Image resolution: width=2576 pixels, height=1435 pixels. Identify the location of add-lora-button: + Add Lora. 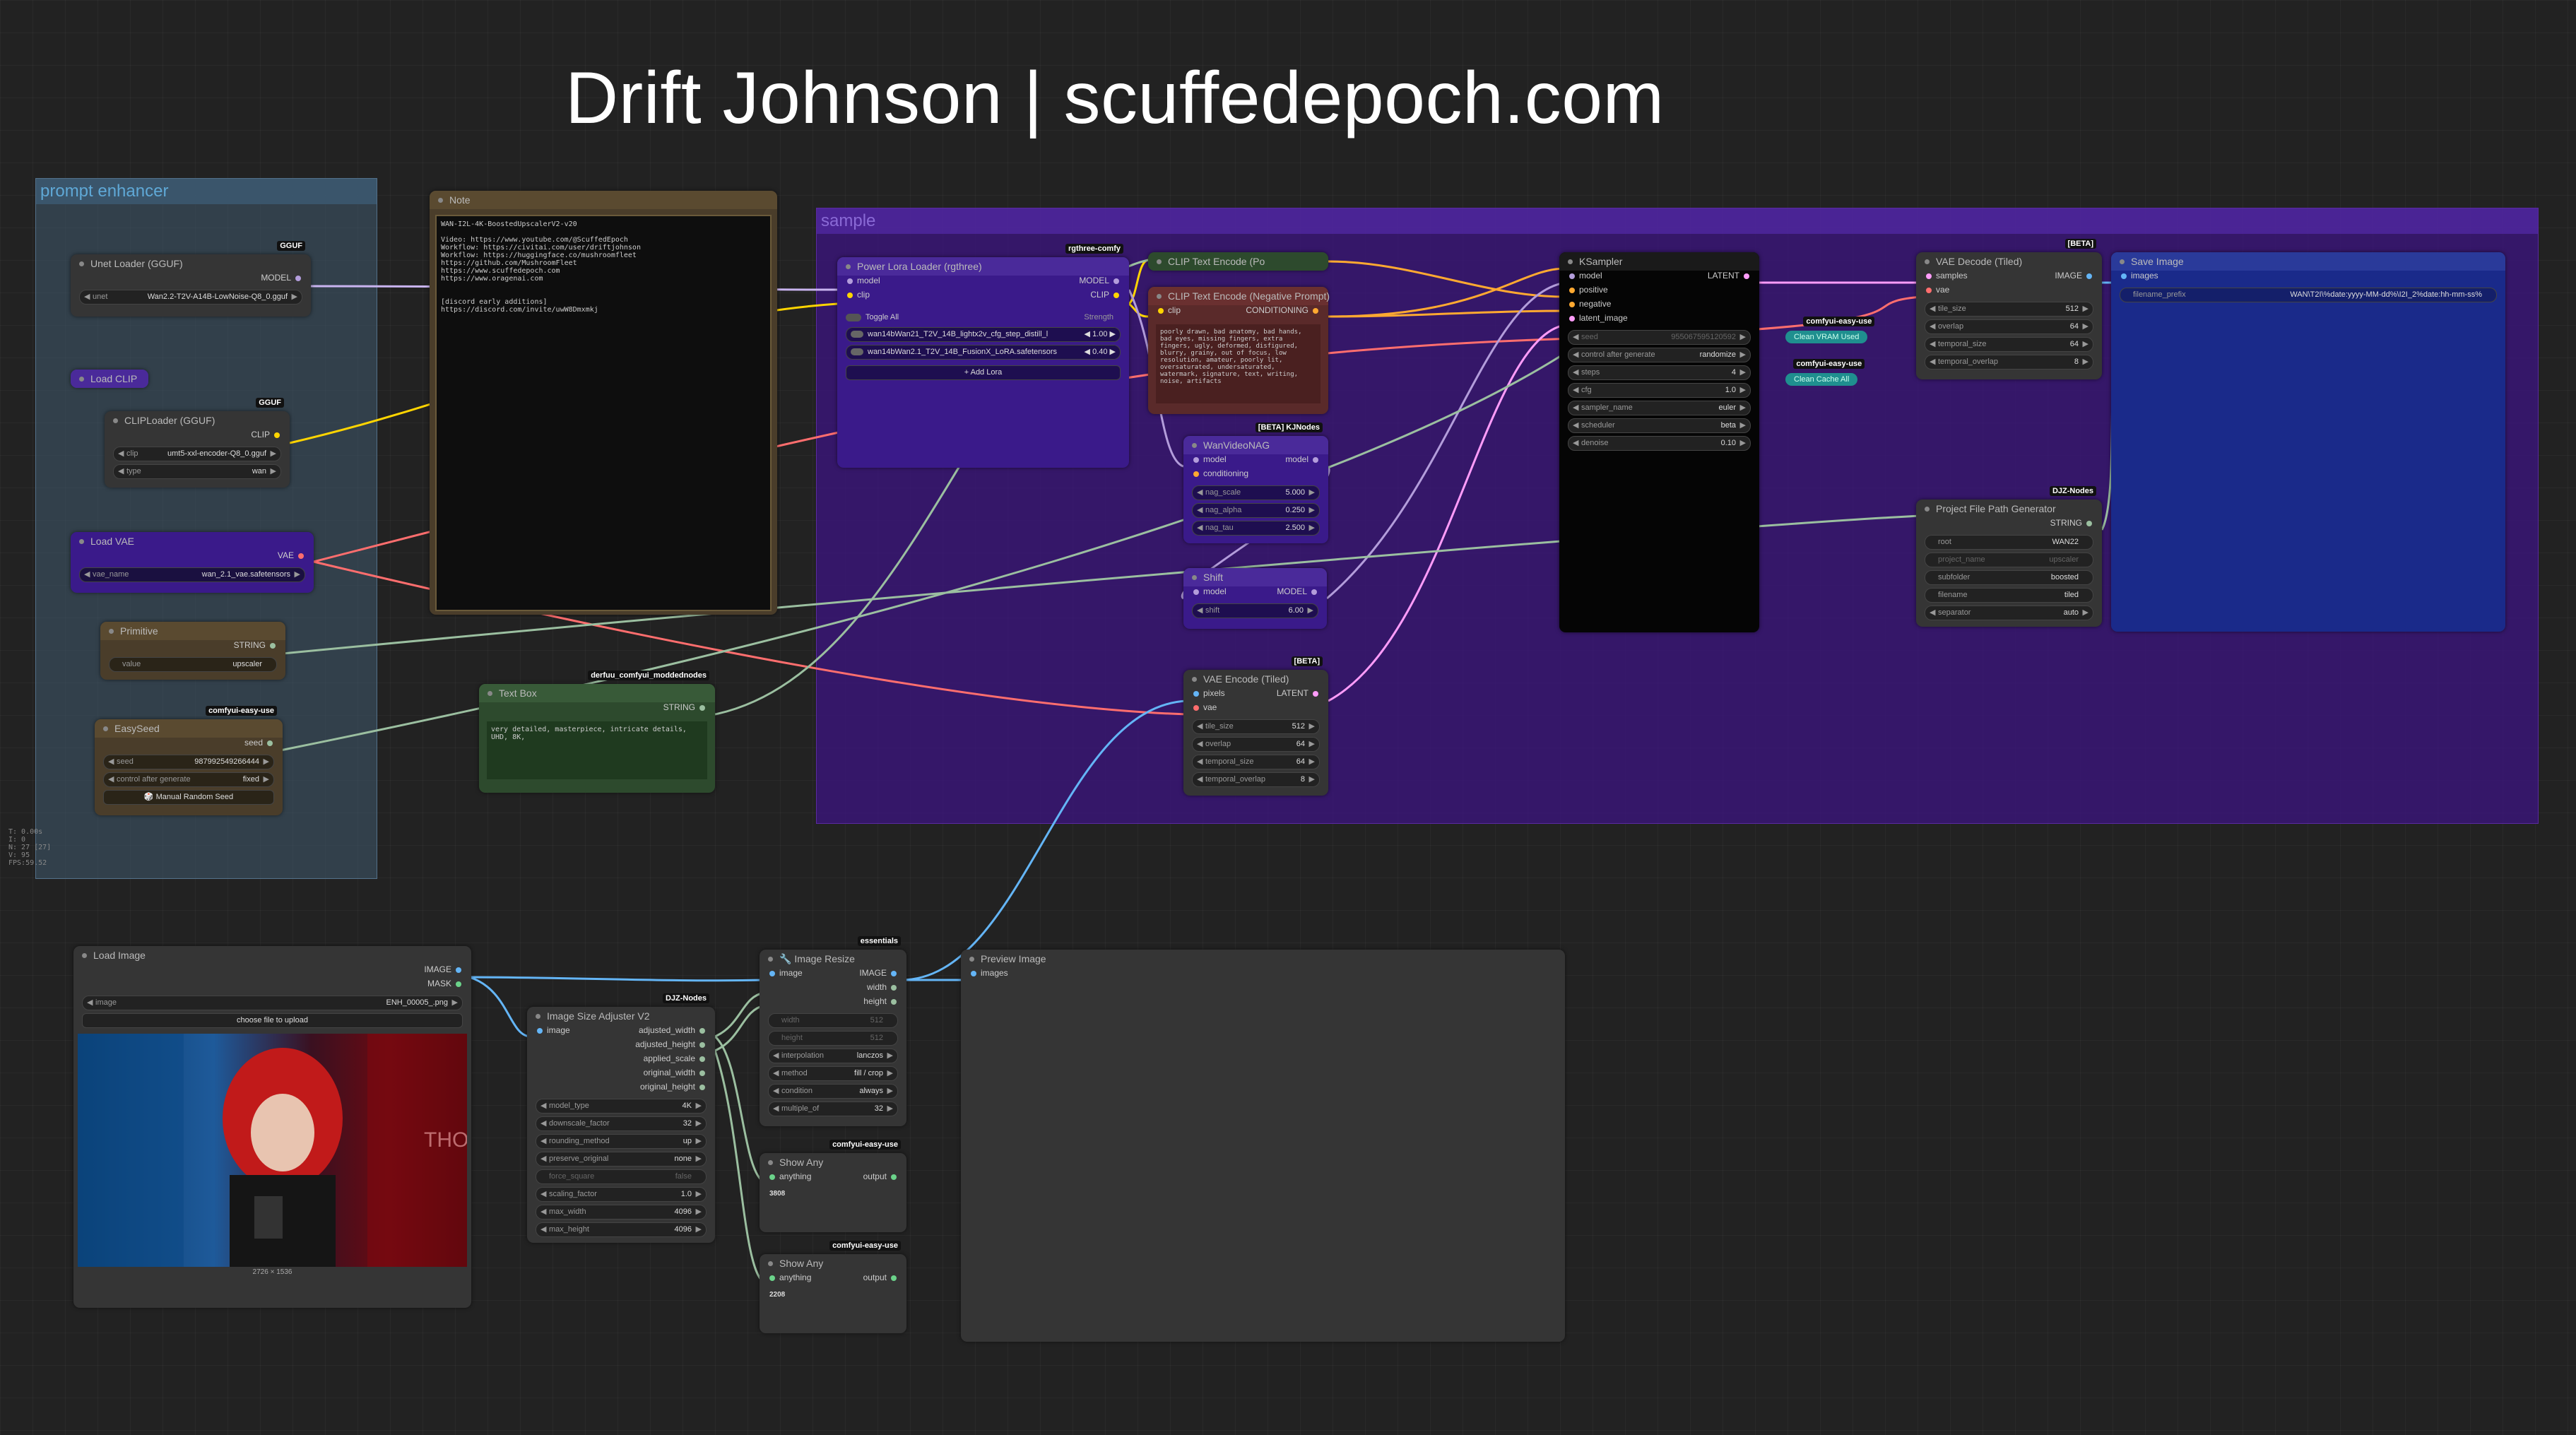
(983, 372).